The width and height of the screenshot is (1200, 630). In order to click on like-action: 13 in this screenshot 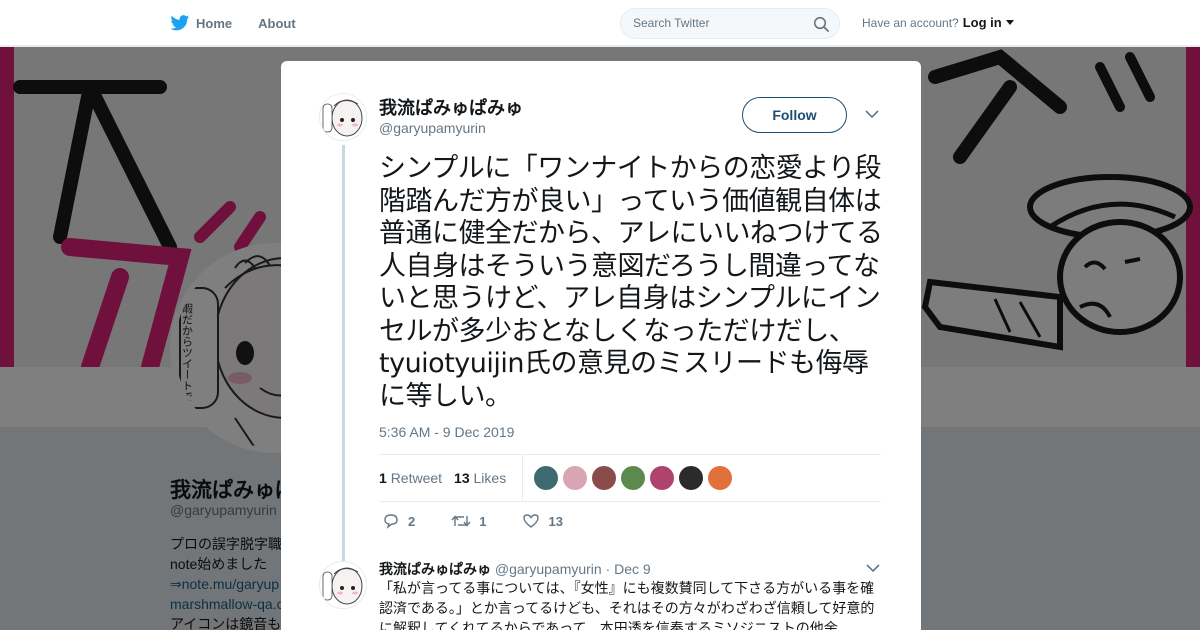, I will do `click(542, 521)`.